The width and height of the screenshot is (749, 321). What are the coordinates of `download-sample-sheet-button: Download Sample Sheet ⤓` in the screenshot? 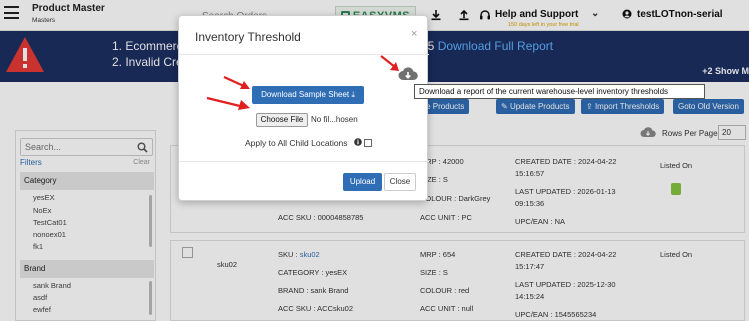 It's located at (308, 95).